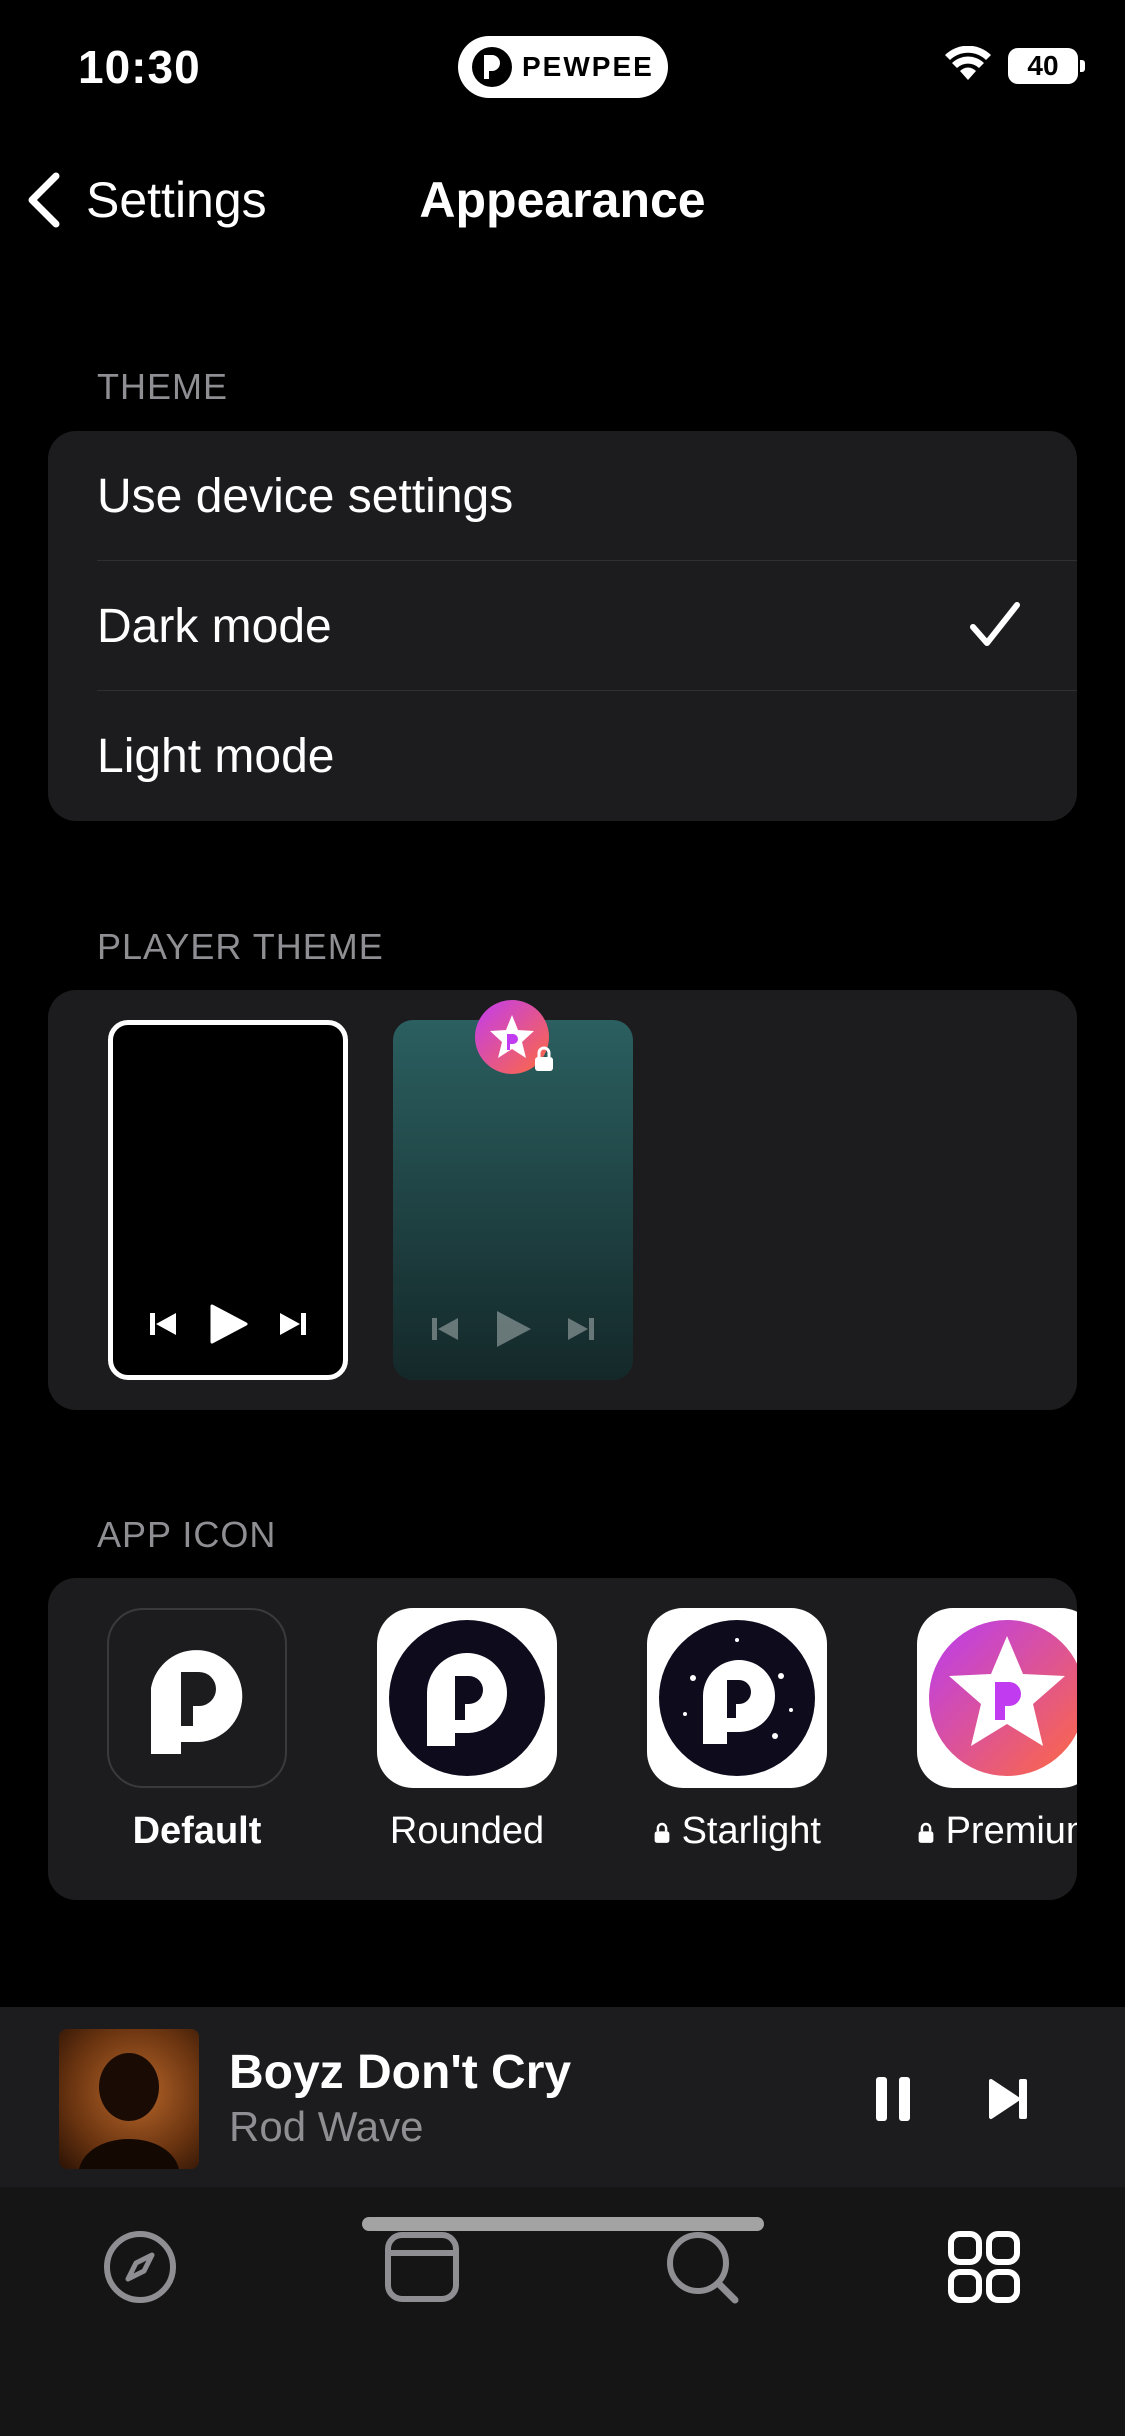  Describe the element at coordinates (467, 1831) in the screenshot. I see `app-icon-label: Rounded` at that location.